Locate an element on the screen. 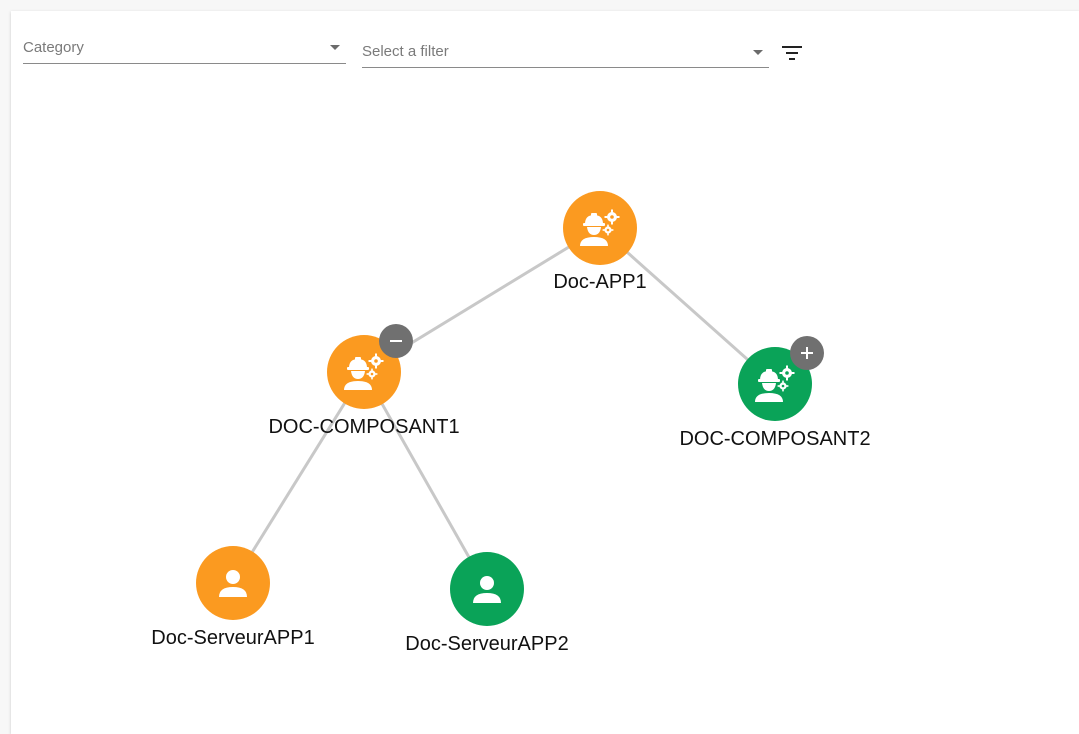 Image resolution: width=1079 pixels, height=734 pixels. node-doc-serveurapp2: Doc-ServeurAPP2 is located at coordinates (487, 603).